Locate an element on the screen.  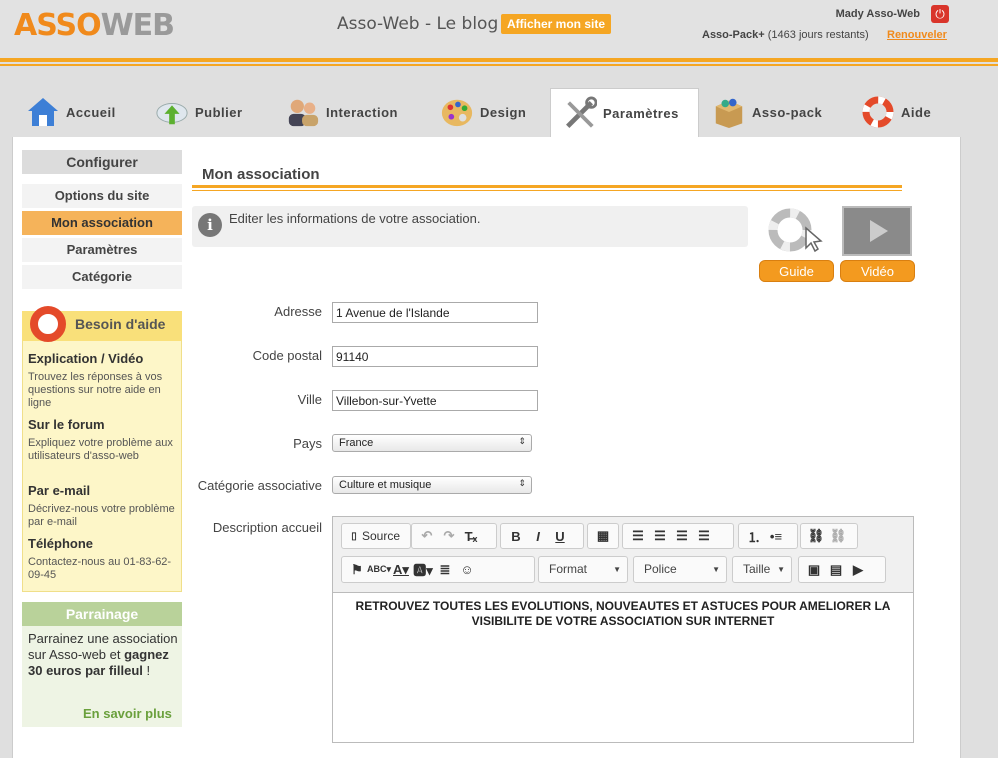
sidebar-item-parametres: Paramètres is located at coordinates (102, 250).